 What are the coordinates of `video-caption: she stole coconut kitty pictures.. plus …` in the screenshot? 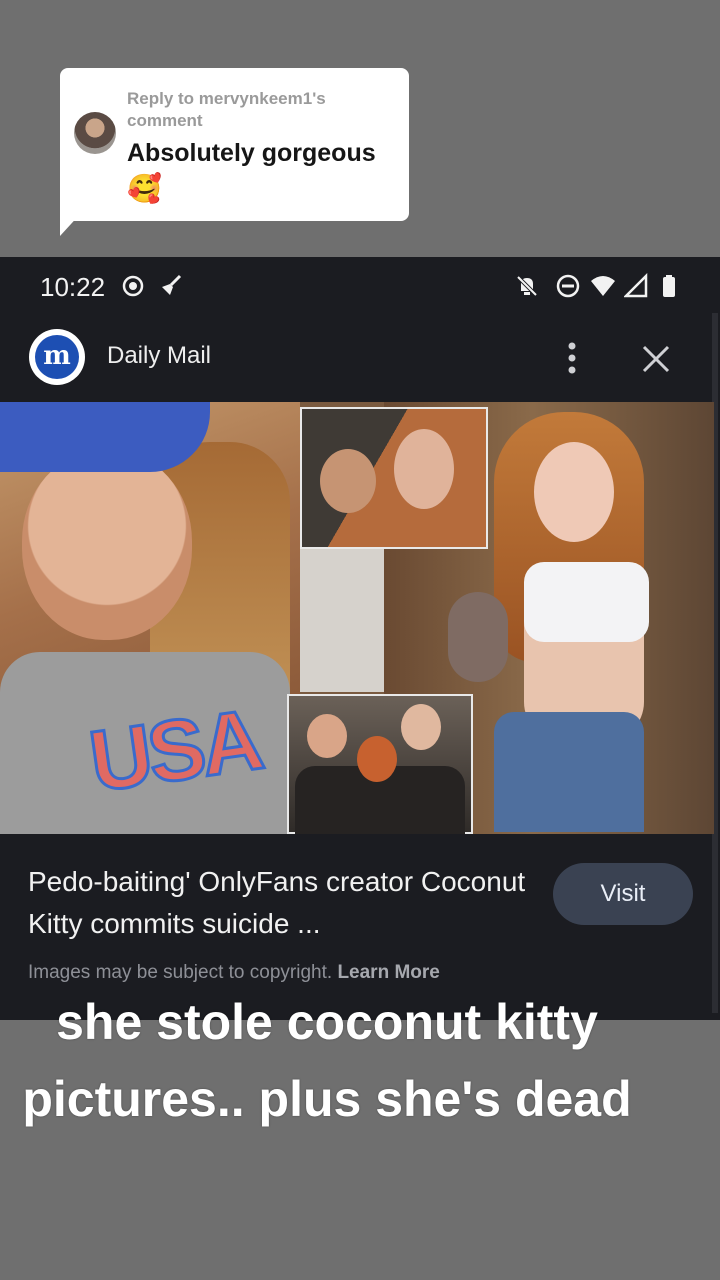 It's located at (327, 1060).